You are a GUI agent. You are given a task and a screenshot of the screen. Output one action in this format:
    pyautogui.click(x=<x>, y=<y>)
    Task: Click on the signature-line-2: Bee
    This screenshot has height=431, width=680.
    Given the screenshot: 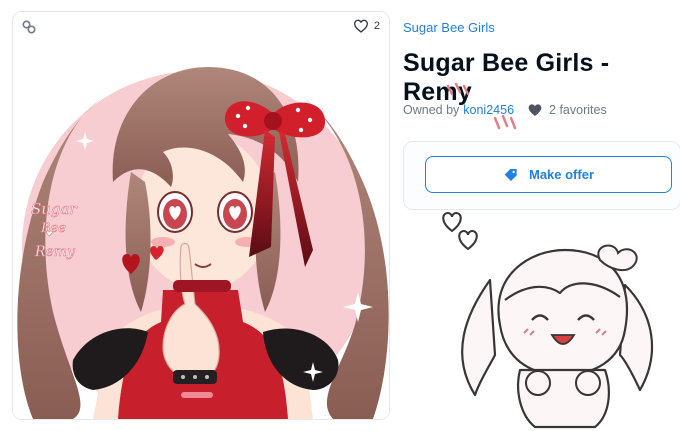 What is the action you would take?
    pyautogui.click(x=53, y=228)
    